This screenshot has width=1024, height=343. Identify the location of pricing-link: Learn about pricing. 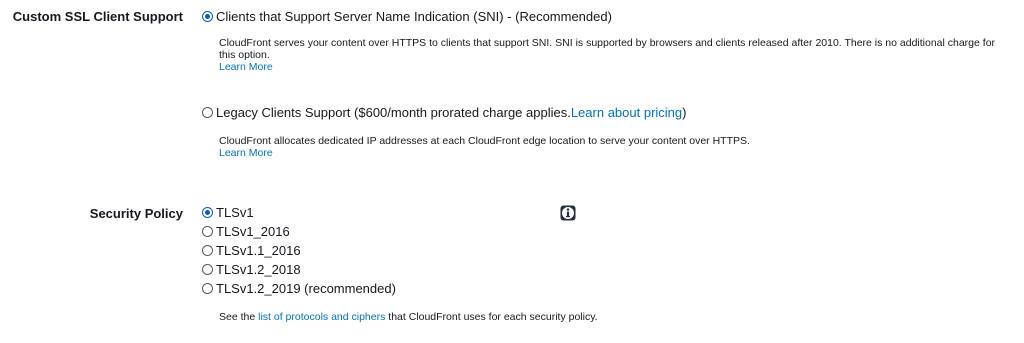
(626, 112).